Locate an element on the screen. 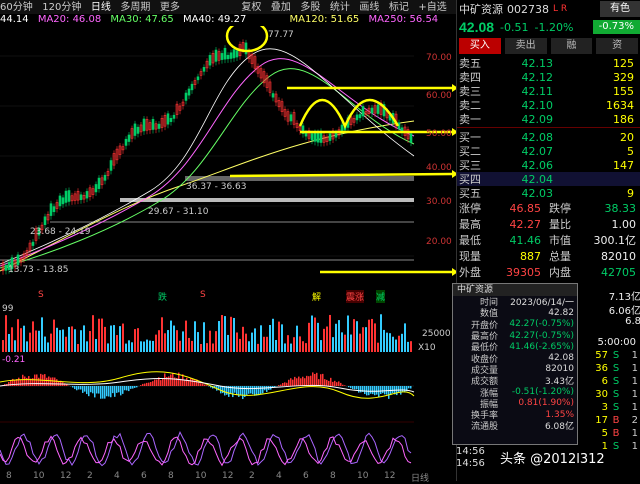 The image size is (640, 484). y-tick: 40.00 is located at coordinates (439, 168).